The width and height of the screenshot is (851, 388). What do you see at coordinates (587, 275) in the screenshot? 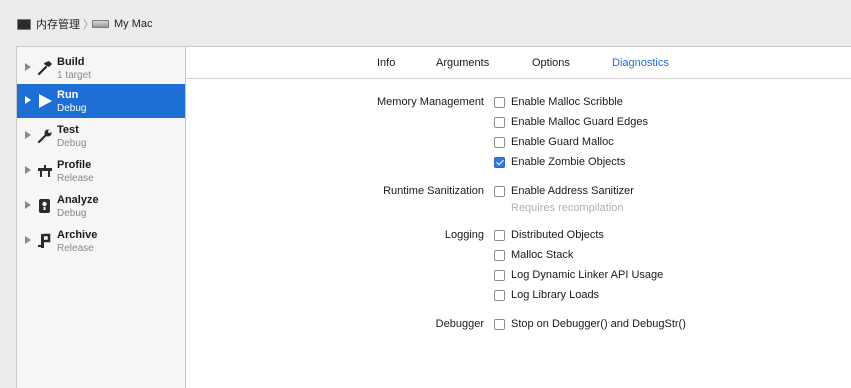
I see `option-label: Log Dynamic Linker API Usage` at bounding box center [587, 275].